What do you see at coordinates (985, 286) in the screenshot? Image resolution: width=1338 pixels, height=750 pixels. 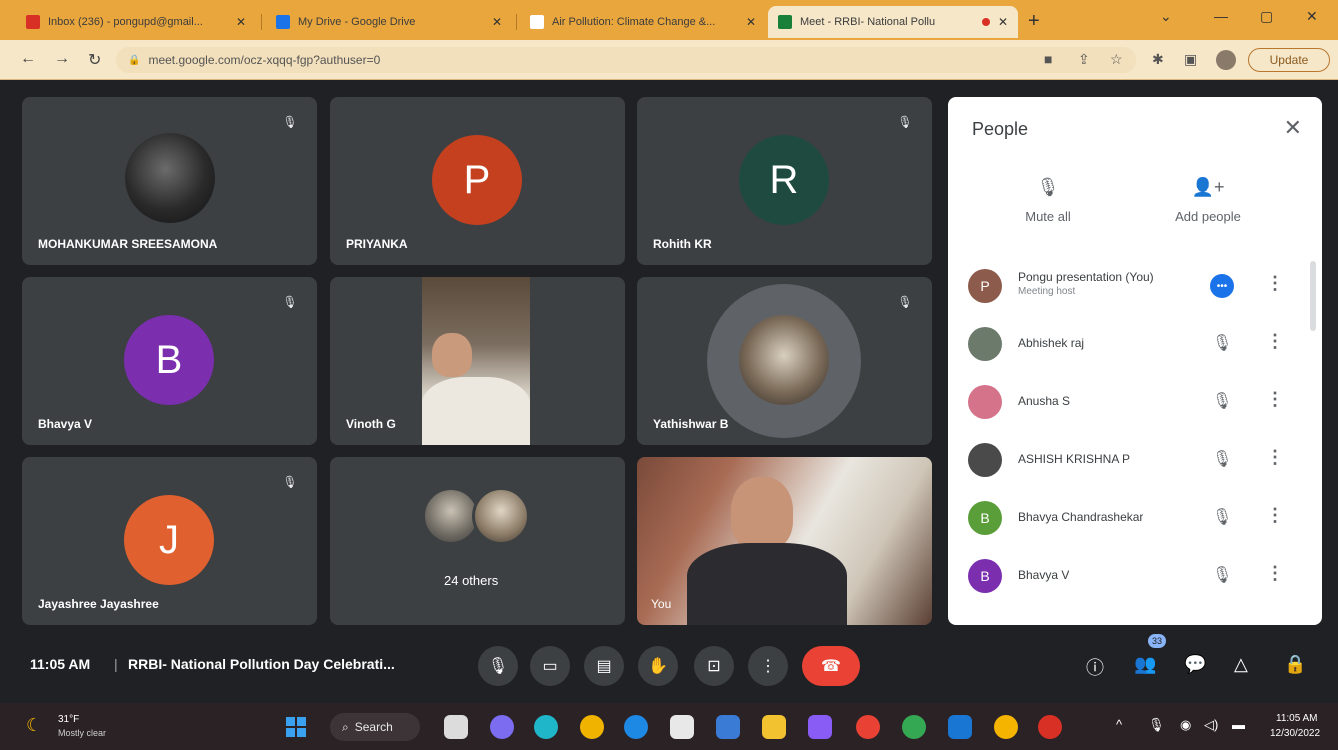 I see `avatar: P` at bounding box center [985, 286].